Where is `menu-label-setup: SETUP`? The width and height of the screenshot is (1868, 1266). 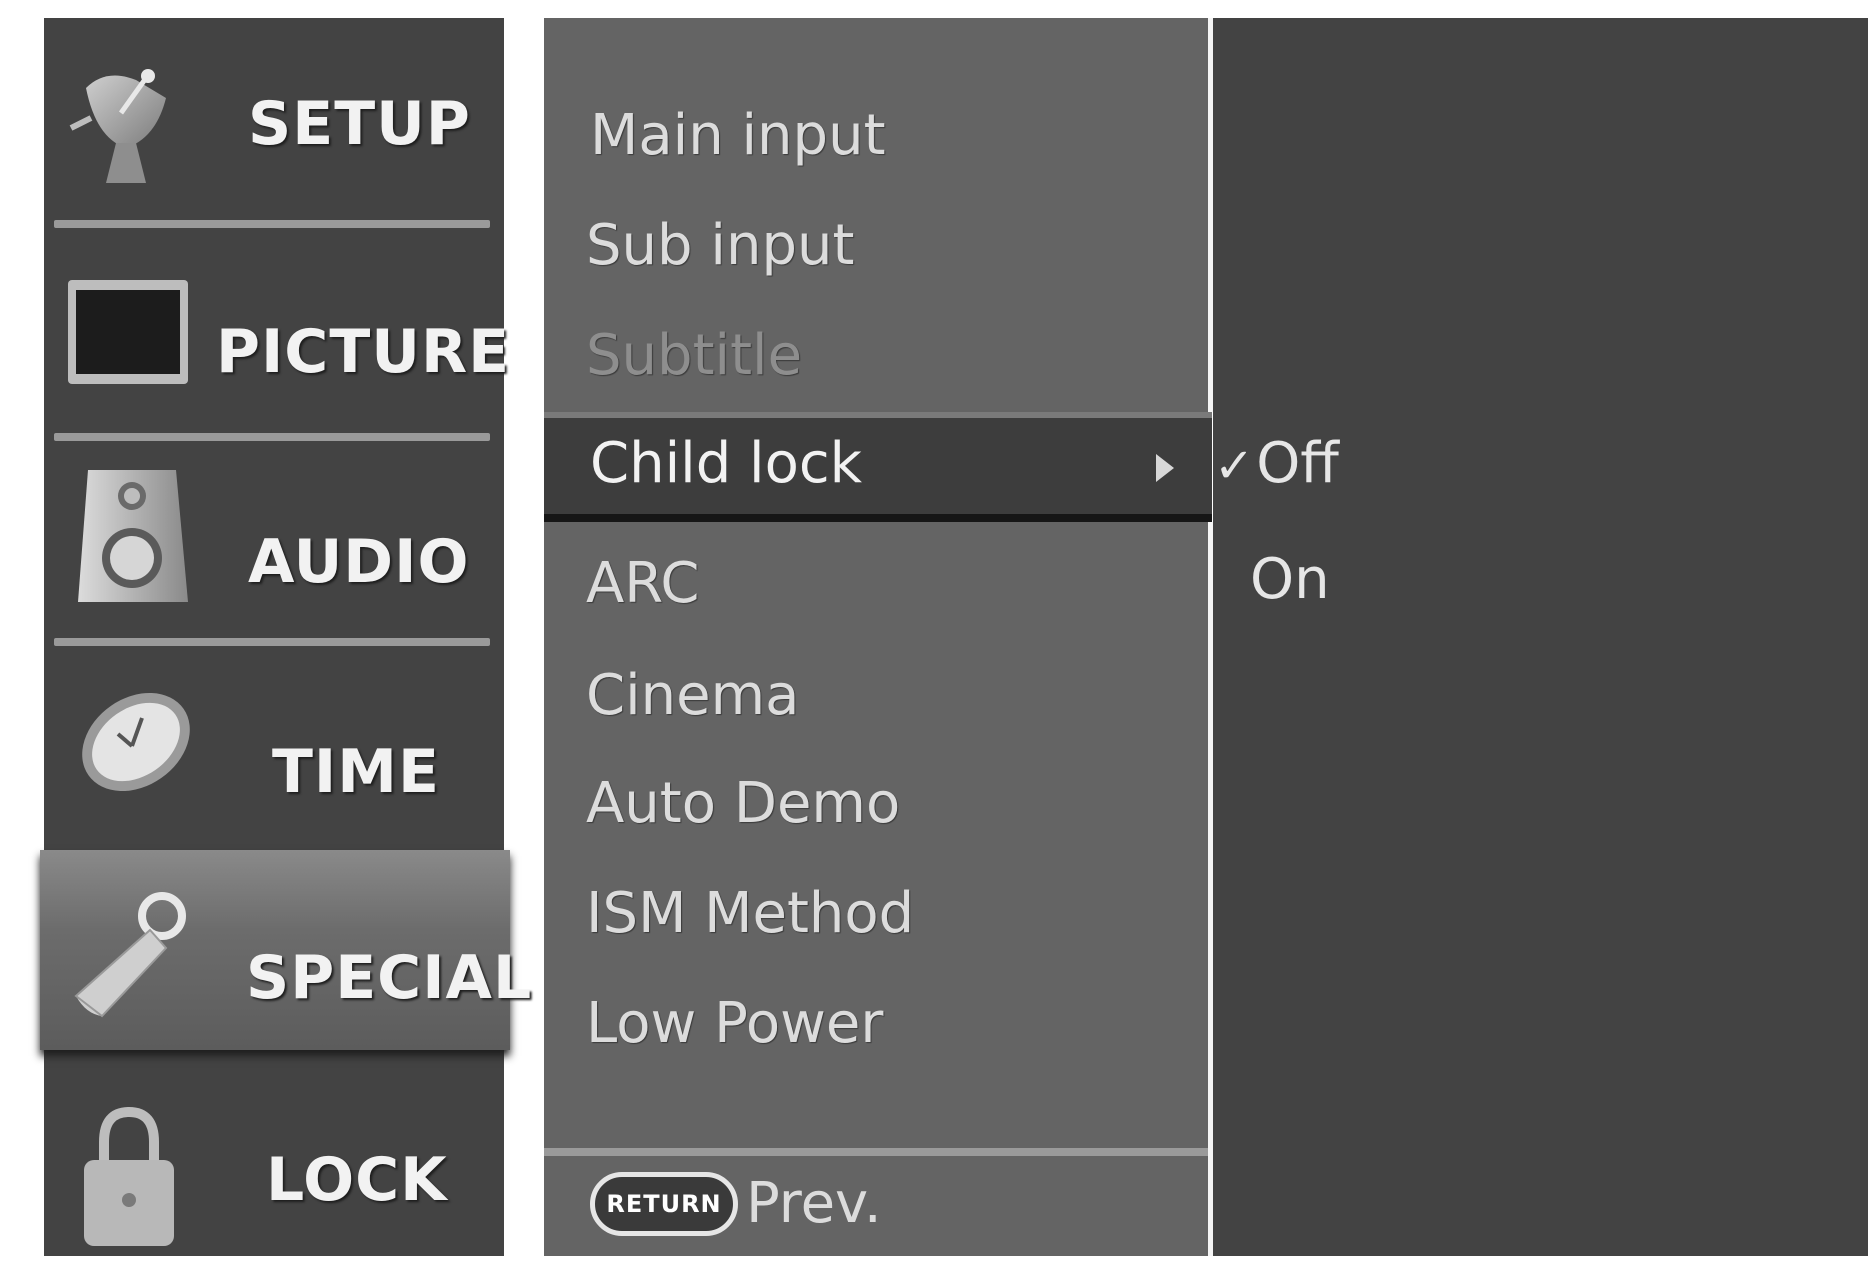 menu-label-setup: SETUP is located at coordinates (359, 124).